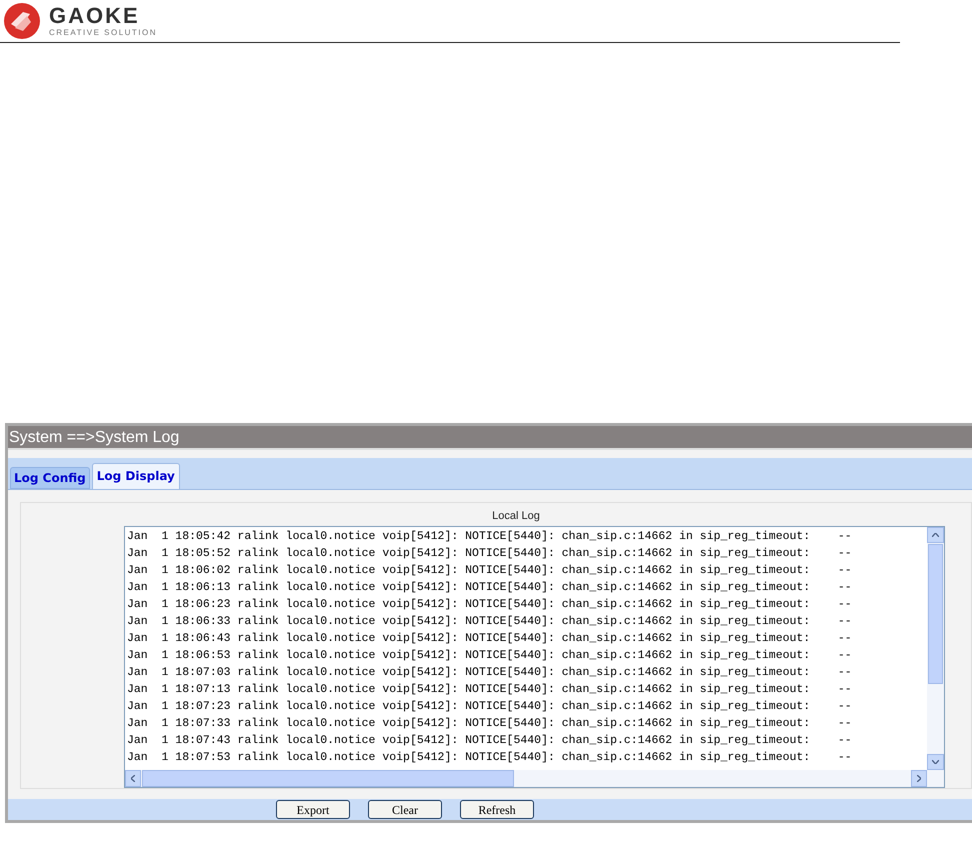 The height and width of the screenshot is (848, 972). What do you see at coordinates (490, 438) in the screenshot?
I see `panel-title: System ==>System Log` at bounding box center [490, 438].